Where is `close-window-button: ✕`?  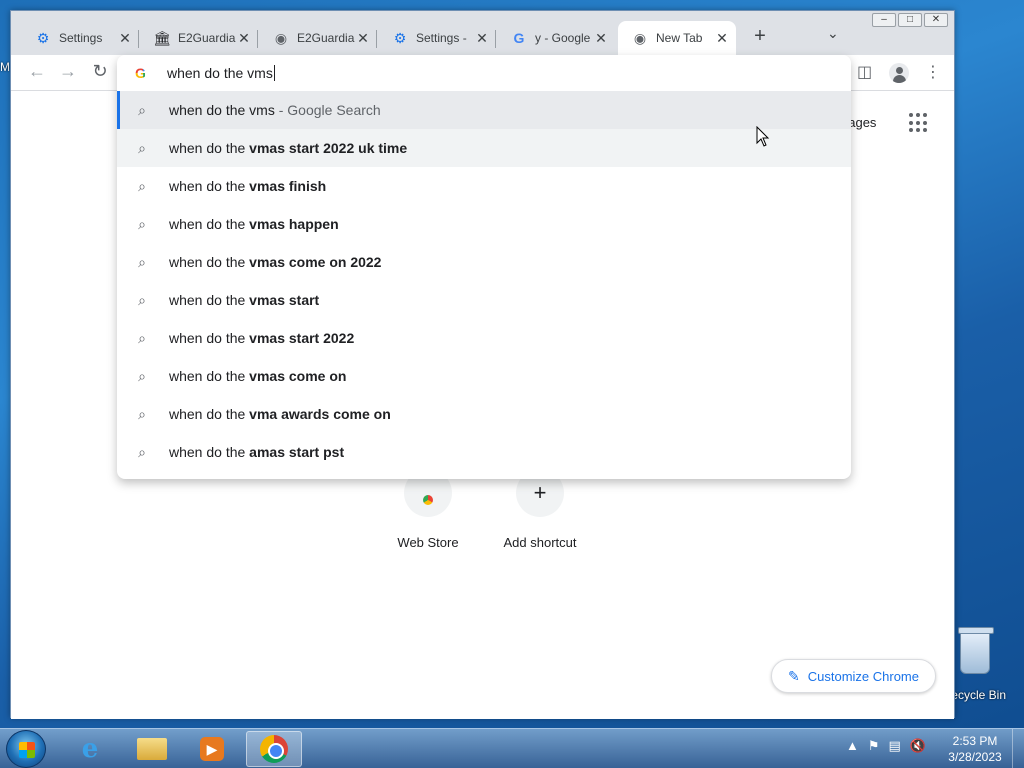
close-window-button: ✕ is located at coordinates (936, 20).